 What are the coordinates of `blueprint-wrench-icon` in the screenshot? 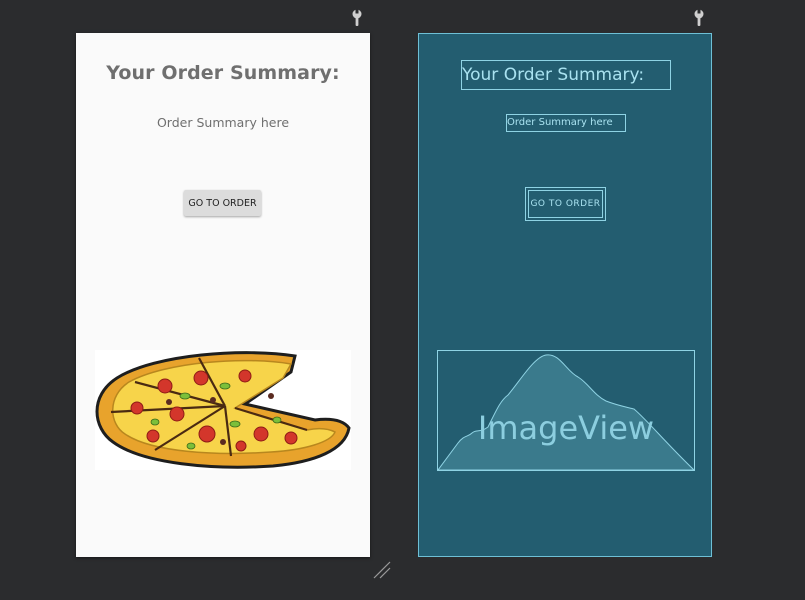 It's located at (699, 18).